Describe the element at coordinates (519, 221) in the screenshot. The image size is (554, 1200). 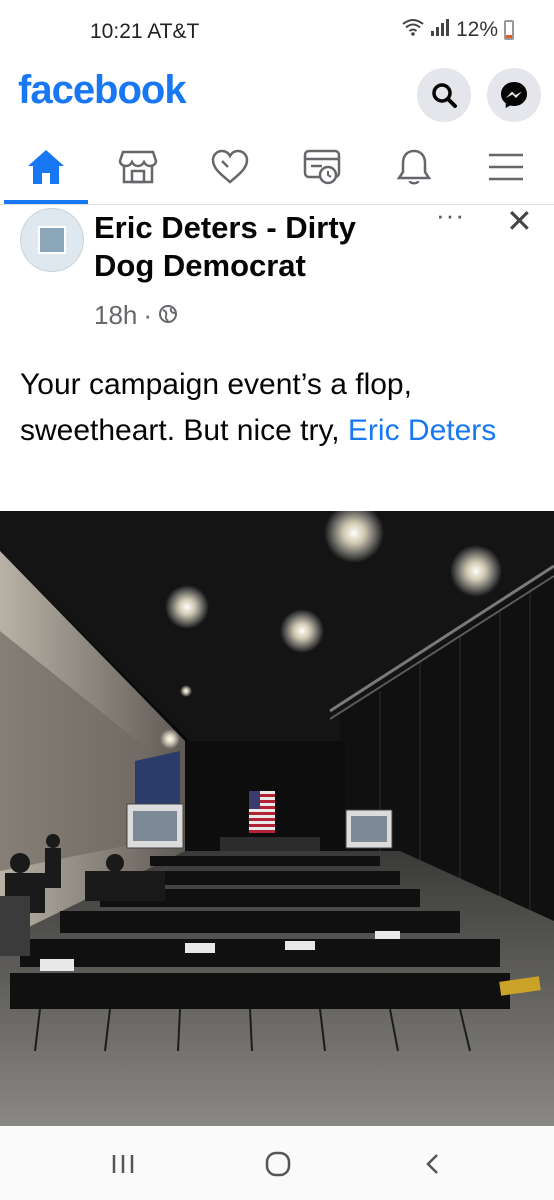
I see `close-post-button: ✕` at that location.